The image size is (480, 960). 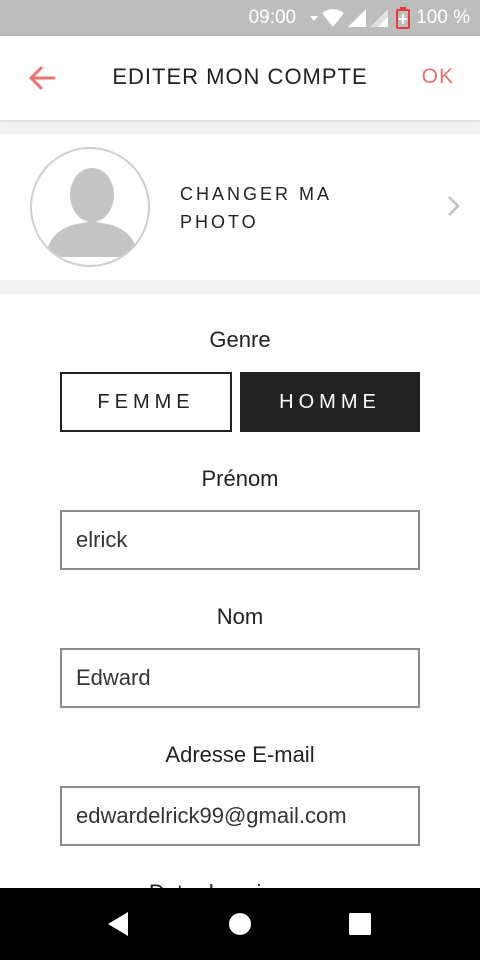 I want to click on gender-label: Genre, so click(x=240, y=339).